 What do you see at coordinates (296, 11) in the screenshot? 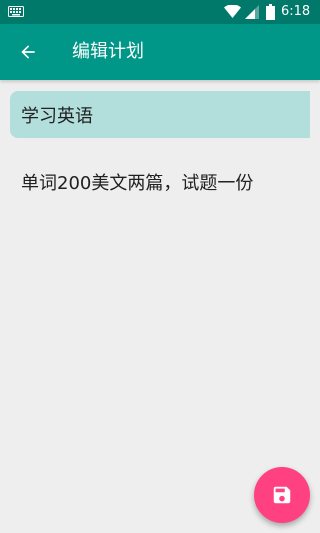
I see `status-time: 6:18` at bounding box center [296, 11].